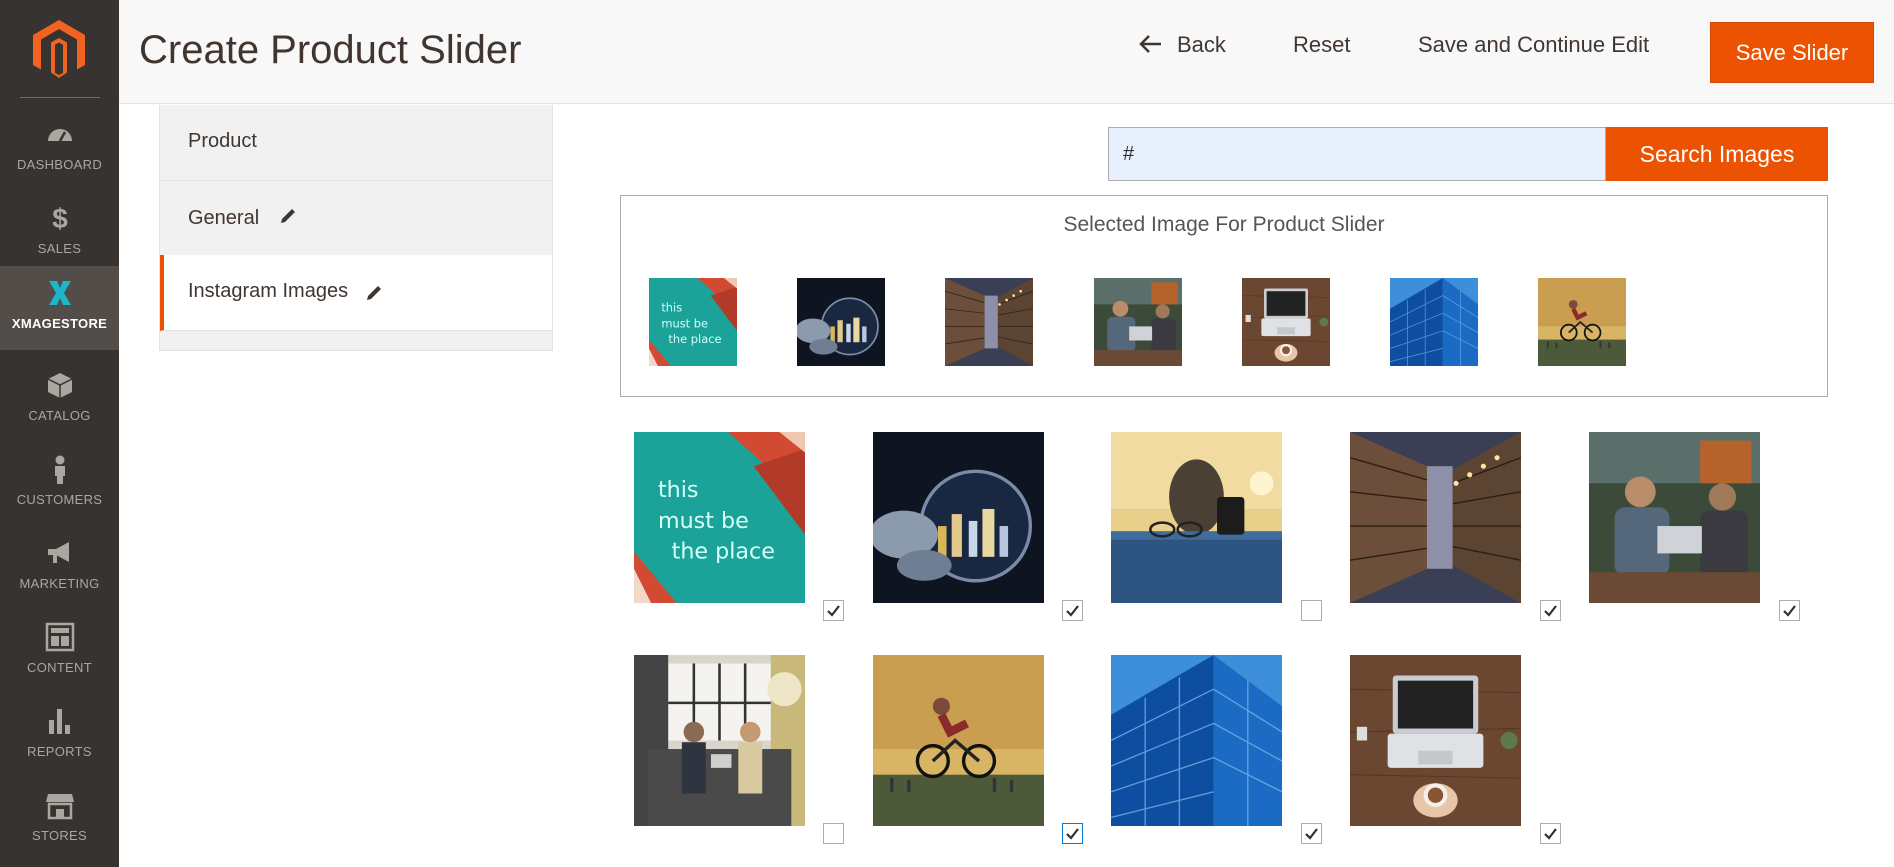 Image resolution: width=1894 pixels, height=867 pixels. I want to click on box-icon, so click(60, 385).